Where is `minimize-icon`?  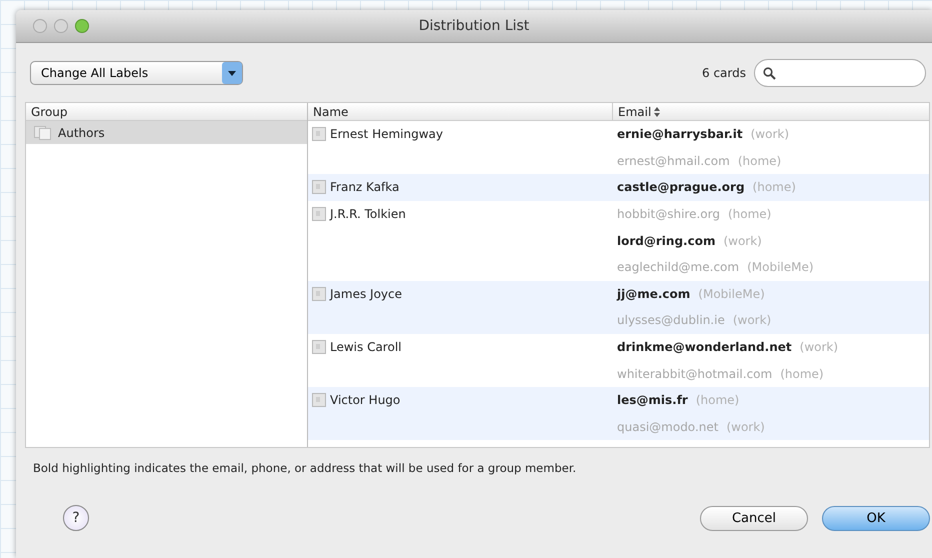
minimize-icon is located at coordinates (61, 26).